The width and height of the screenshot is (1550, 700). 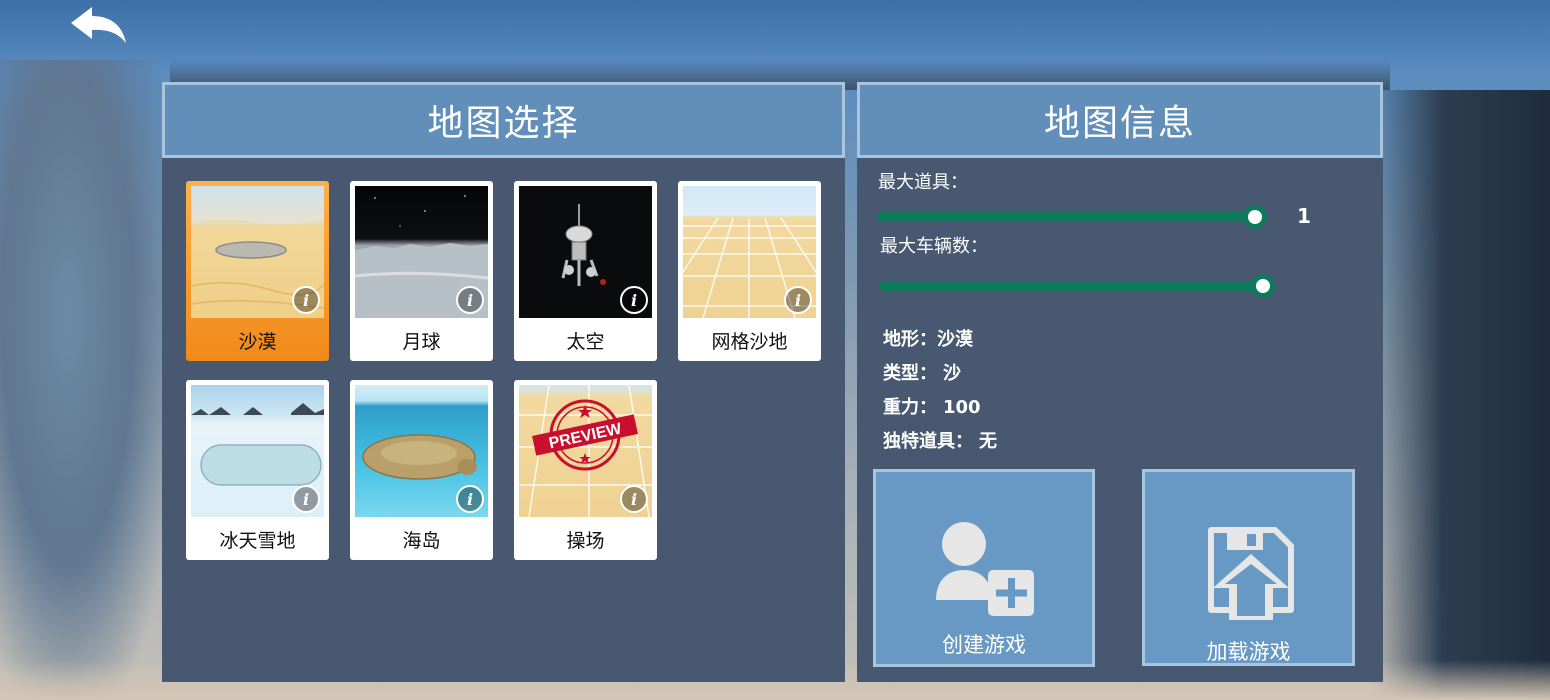 What do you see at coordinates (984, 645) in the screenshot?
I see `create-game-label: 创建游戏` at bounding box center [984, 645].